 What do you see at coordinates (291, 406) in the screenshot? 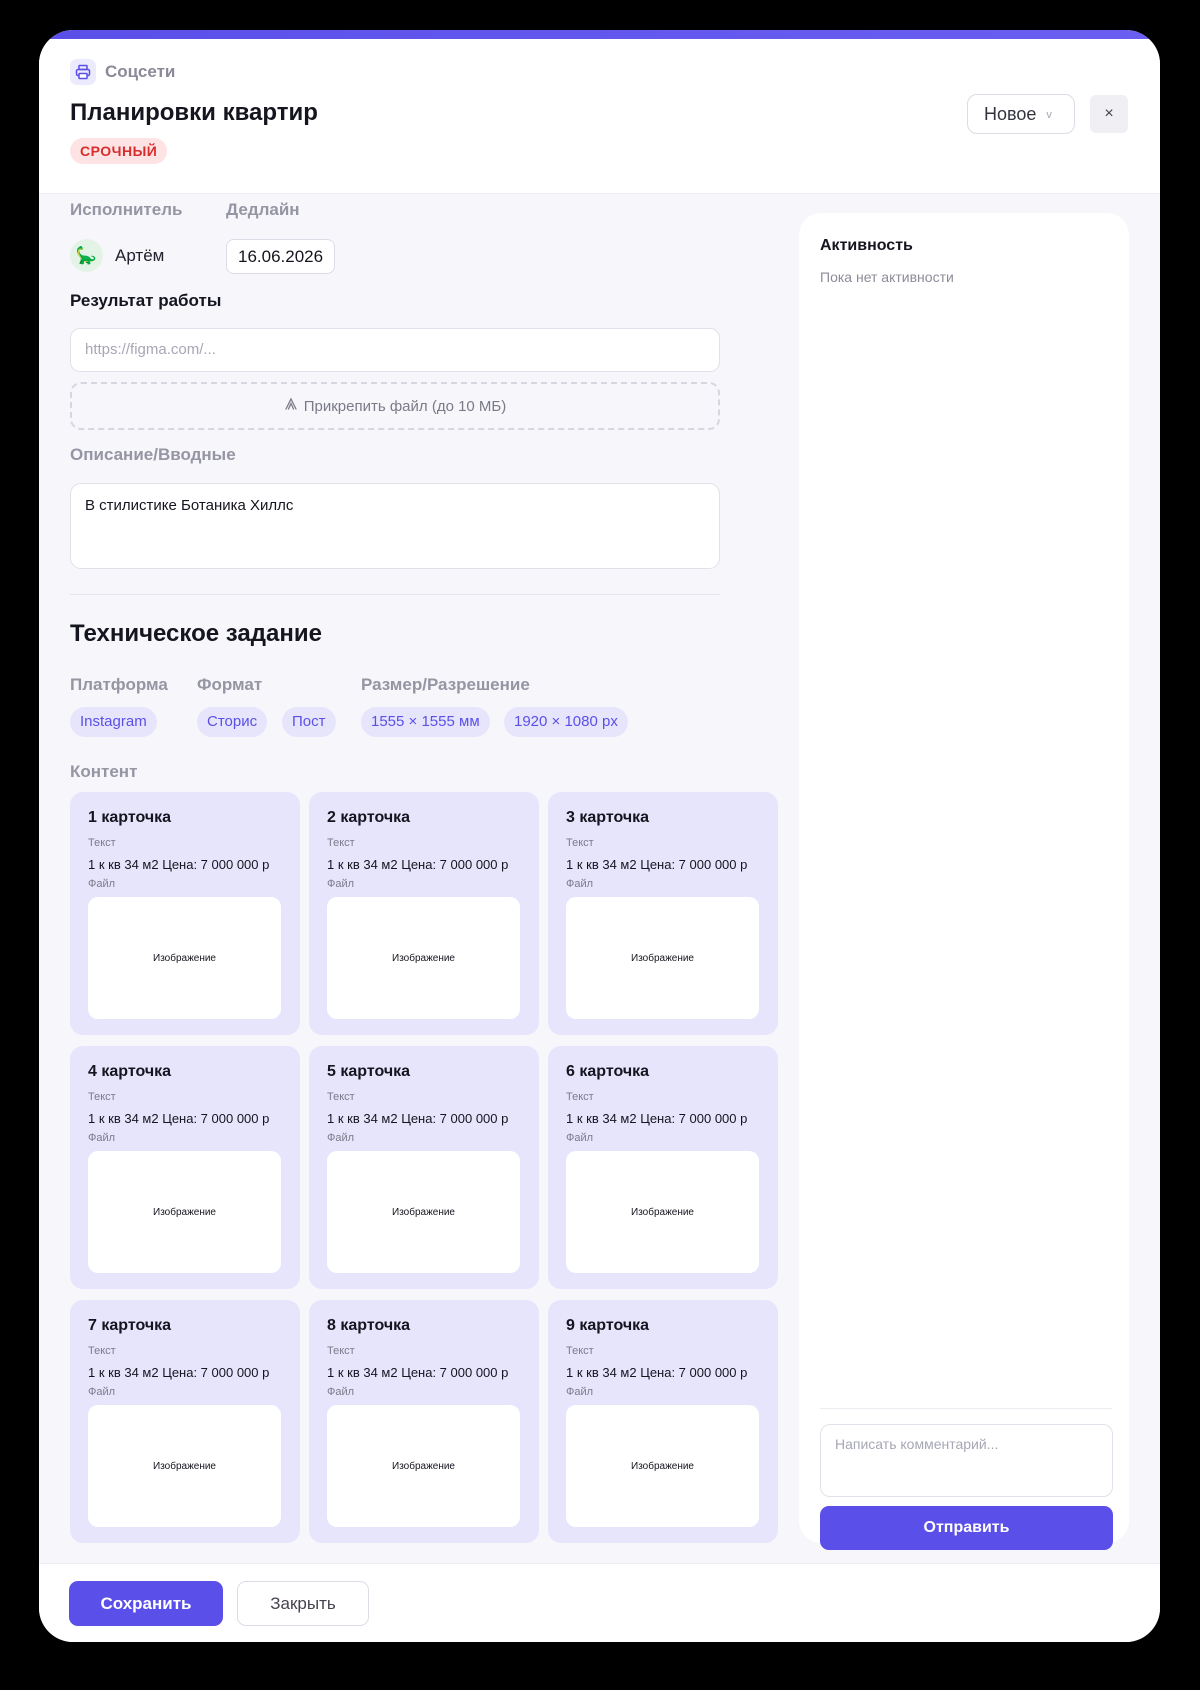
I see `paperclip-icon` at bounding box center [291, 406].